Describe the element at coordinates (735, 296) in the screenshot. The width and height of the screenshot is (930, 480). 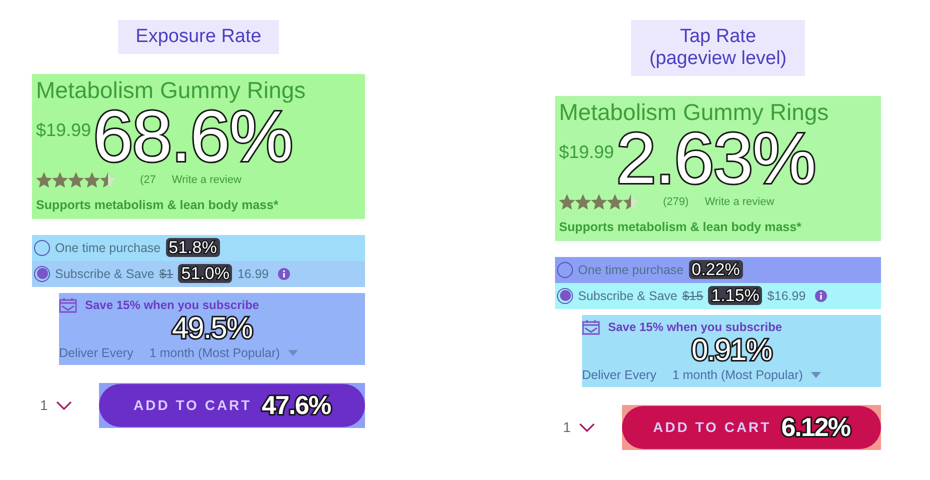
I see `rate-value: 1.15%` at that location.